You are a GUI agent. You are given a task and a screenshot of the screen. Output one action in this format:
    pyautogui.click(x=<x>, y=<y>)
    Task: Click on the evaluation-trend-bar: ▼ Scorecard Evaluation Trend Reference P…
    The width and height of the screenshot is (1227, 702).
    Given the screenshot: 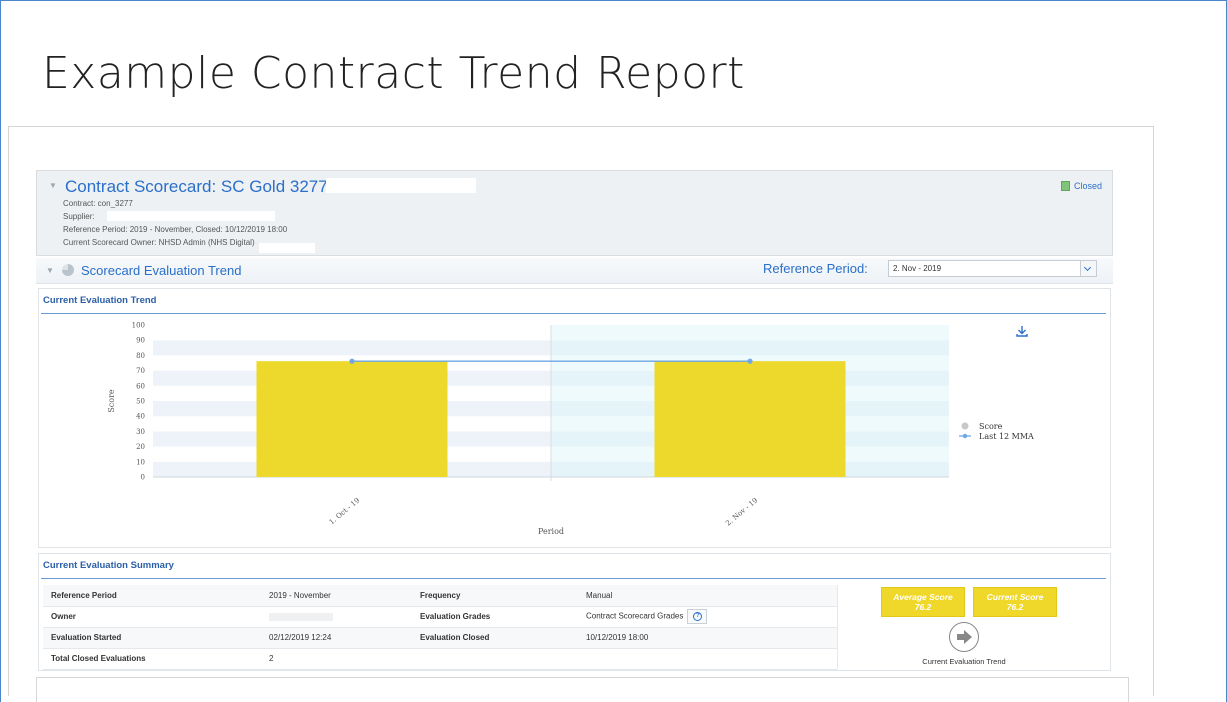 What is the action you would take?
    pyautogui.click(x=574, y=271)
    